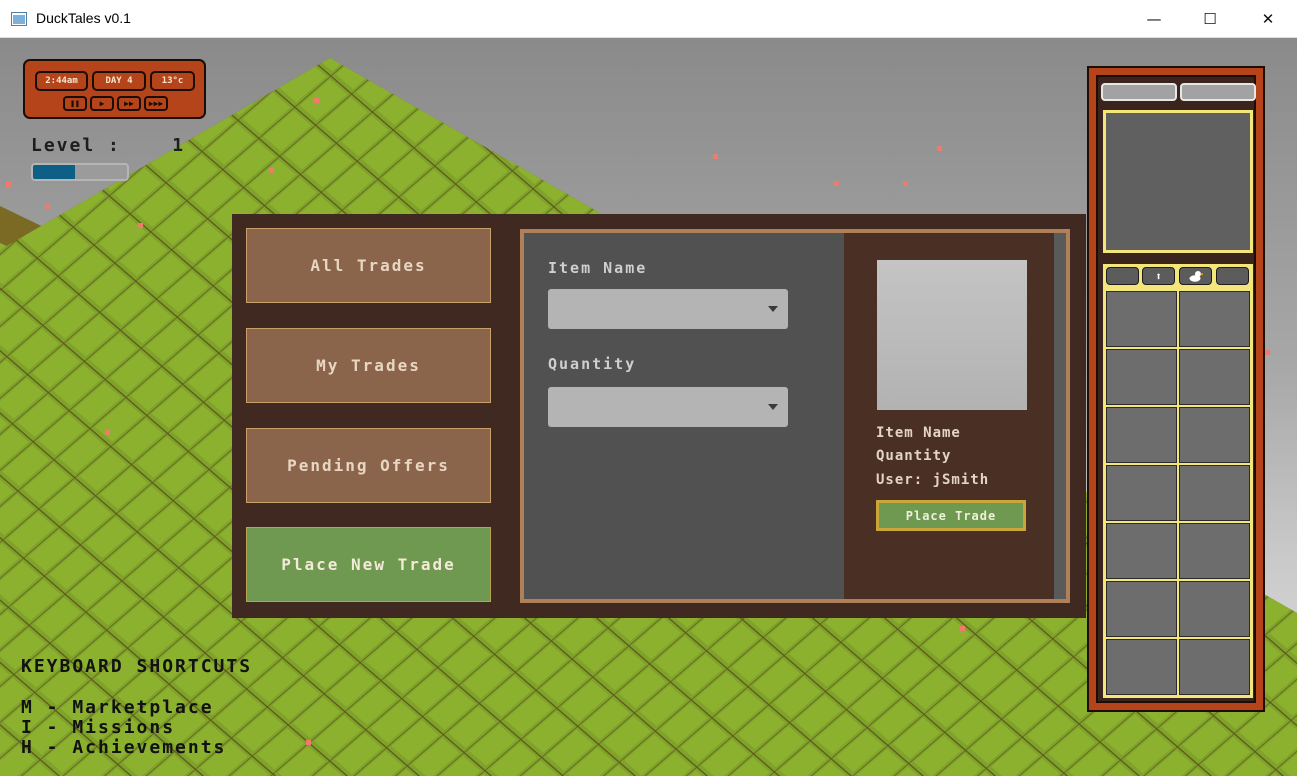 This screenshot has height=776, width=1297. I want to click on day-display: DAY 4, so click(119, 81).